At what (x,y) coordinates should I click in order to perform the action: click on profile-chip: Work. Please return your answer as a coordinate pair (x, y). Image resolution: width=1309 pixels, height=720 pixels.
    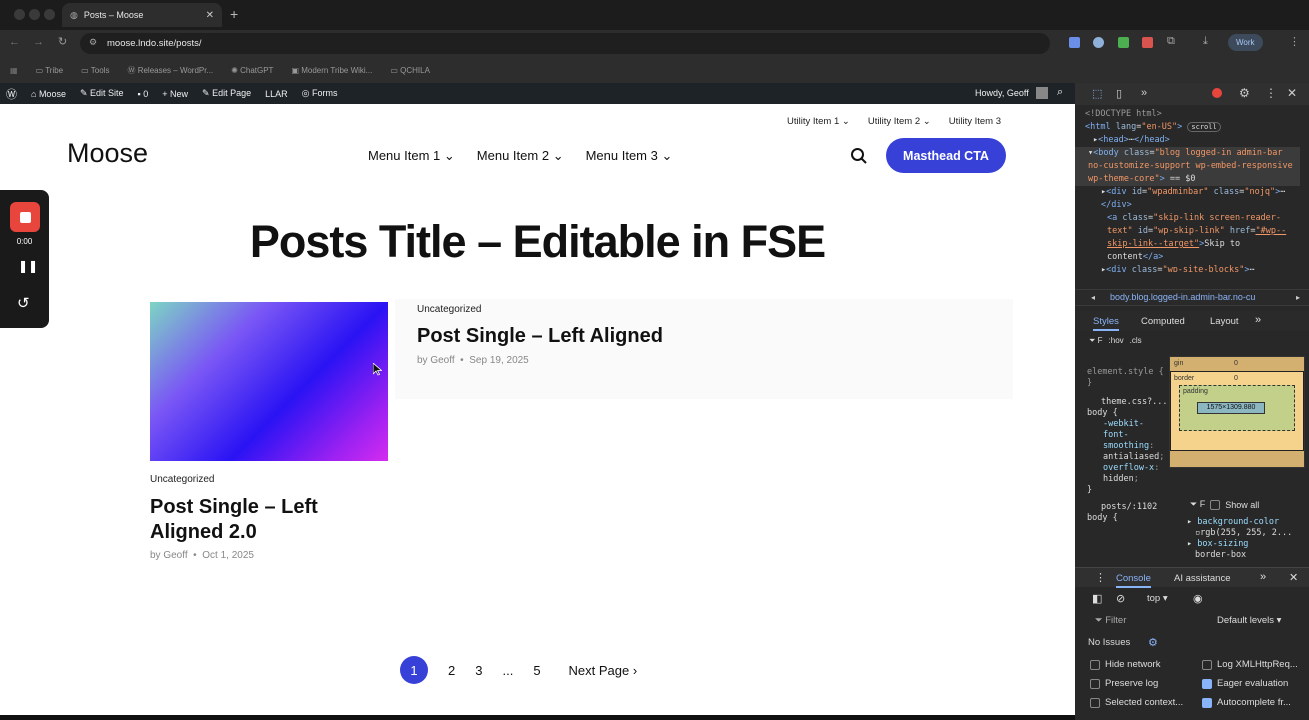
    Looking at the image, I should click on (1245, 42).